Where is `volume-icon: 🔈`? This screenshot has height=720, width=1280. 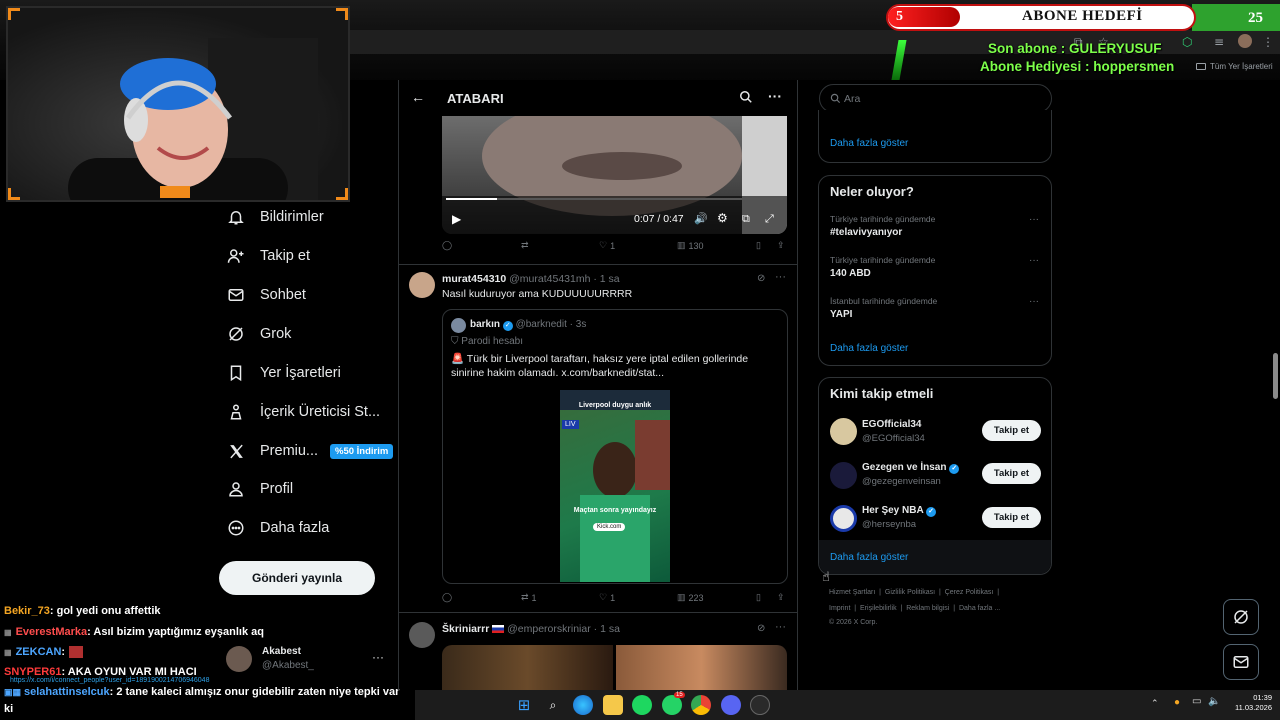 volume-icon: 🔈 is located at coordinates (1214, 701).